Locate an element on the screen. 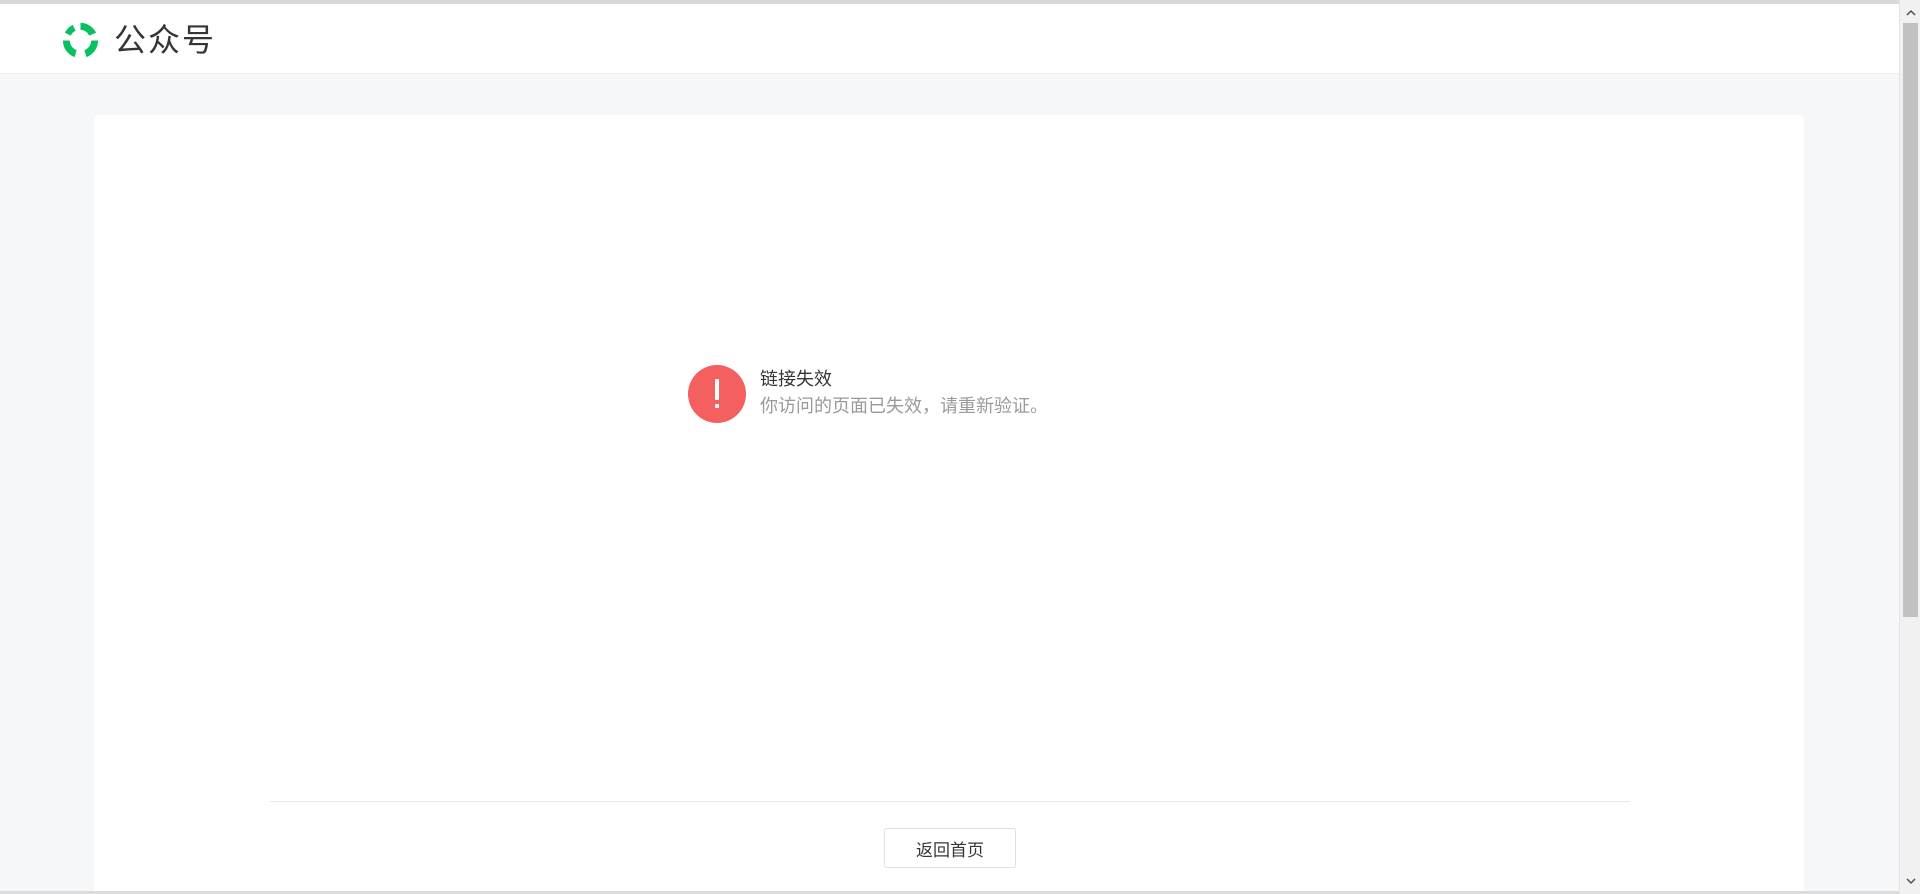  brand: 公众号 is located at coordinates (137, 40).